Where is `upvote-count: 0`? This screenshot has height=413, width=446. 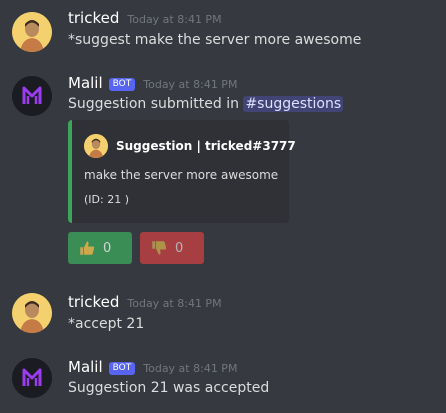
upvote-count: 0 is located at coordinates (107, 248).